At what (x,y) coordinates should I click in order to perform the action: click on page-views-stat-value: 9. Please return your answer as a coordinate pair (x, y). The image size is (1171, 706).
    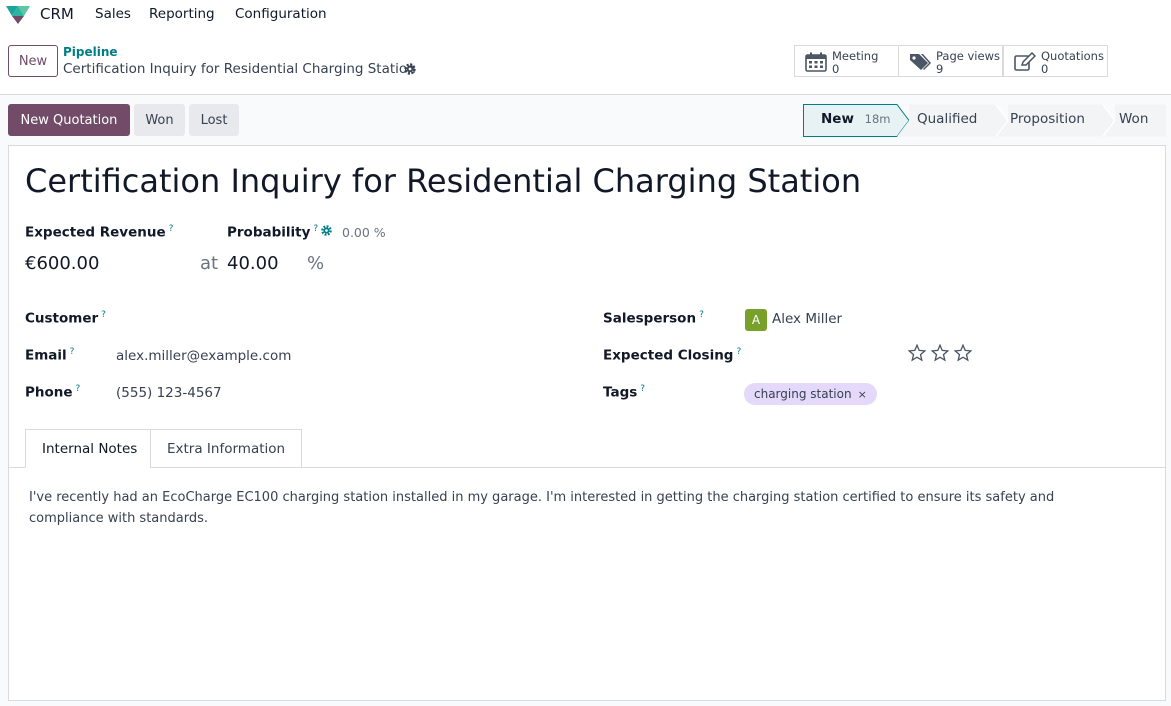
    Looking at the image, I should click on (940, 69).